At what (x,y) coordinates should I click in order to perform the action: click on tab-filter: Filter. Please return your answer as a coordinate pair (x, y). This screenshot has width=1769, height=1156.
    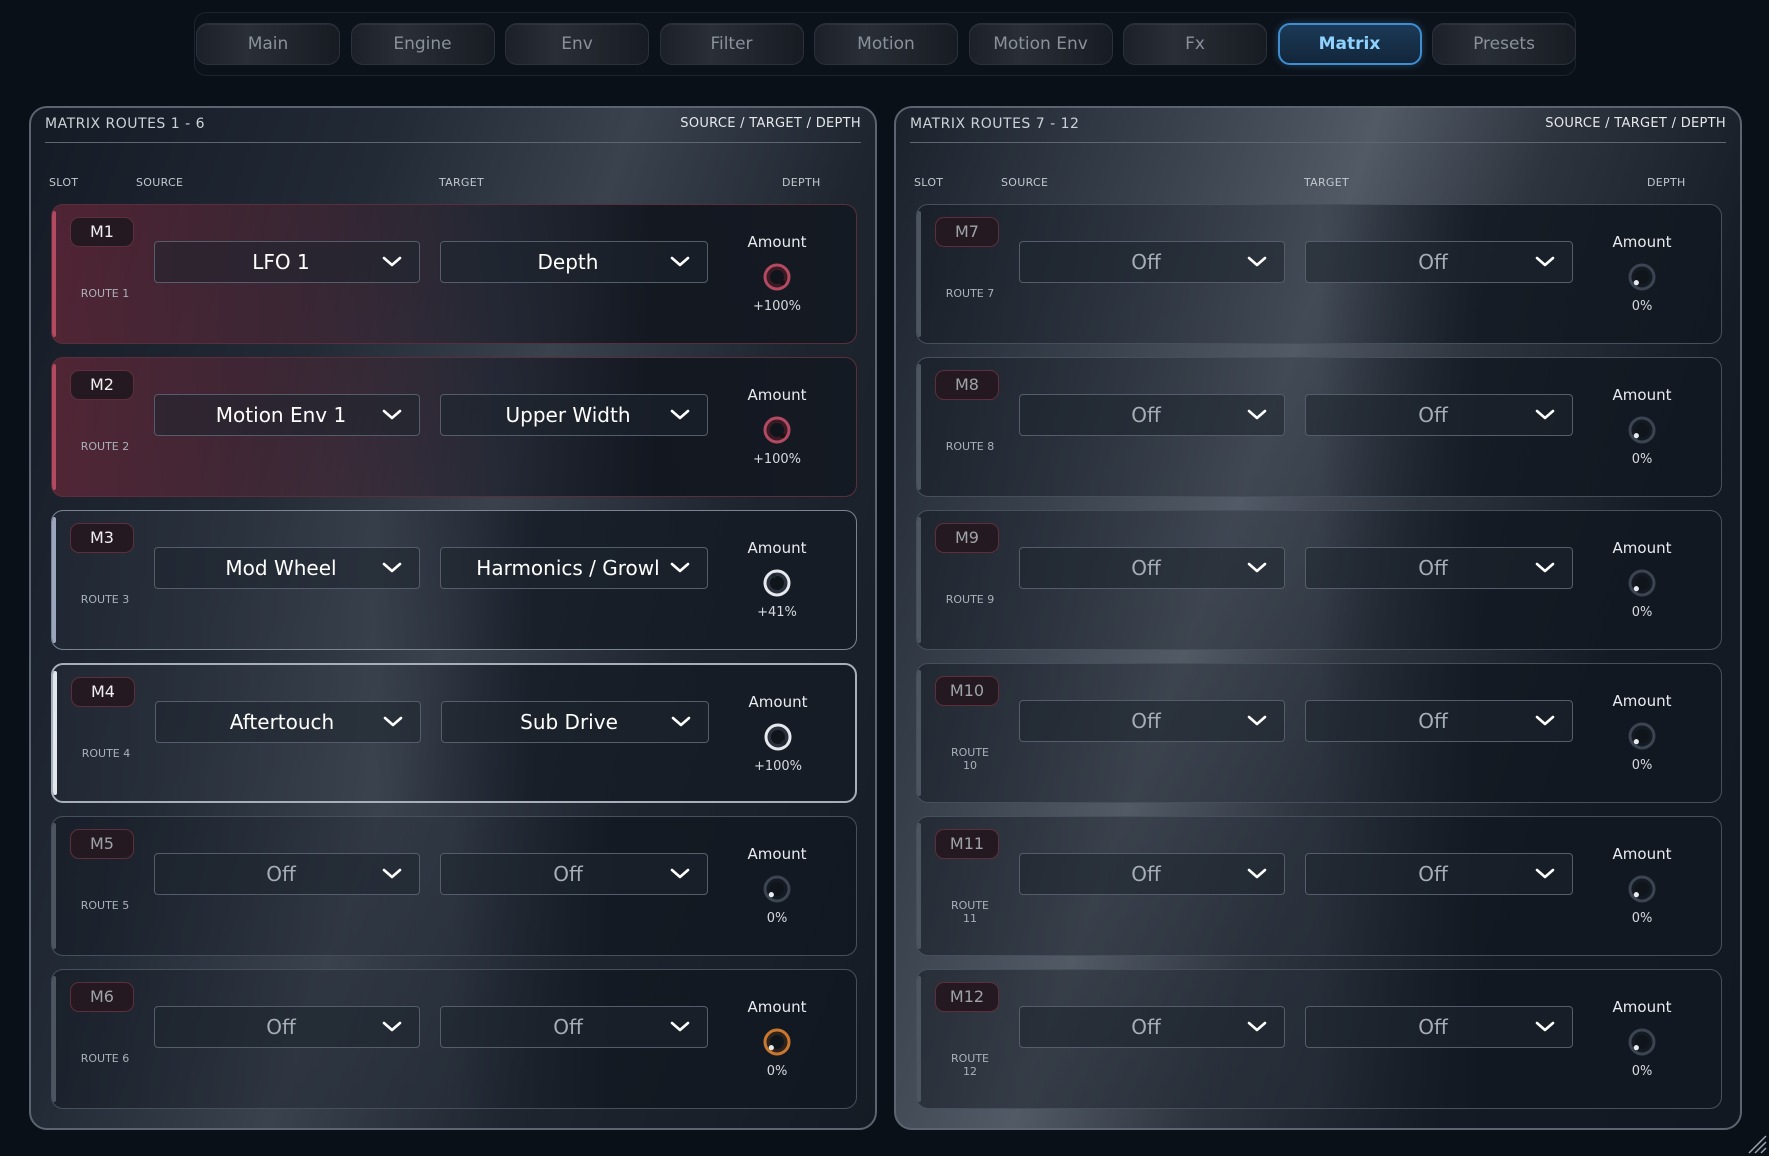
    Looking at the image, I should click on (731, 44).